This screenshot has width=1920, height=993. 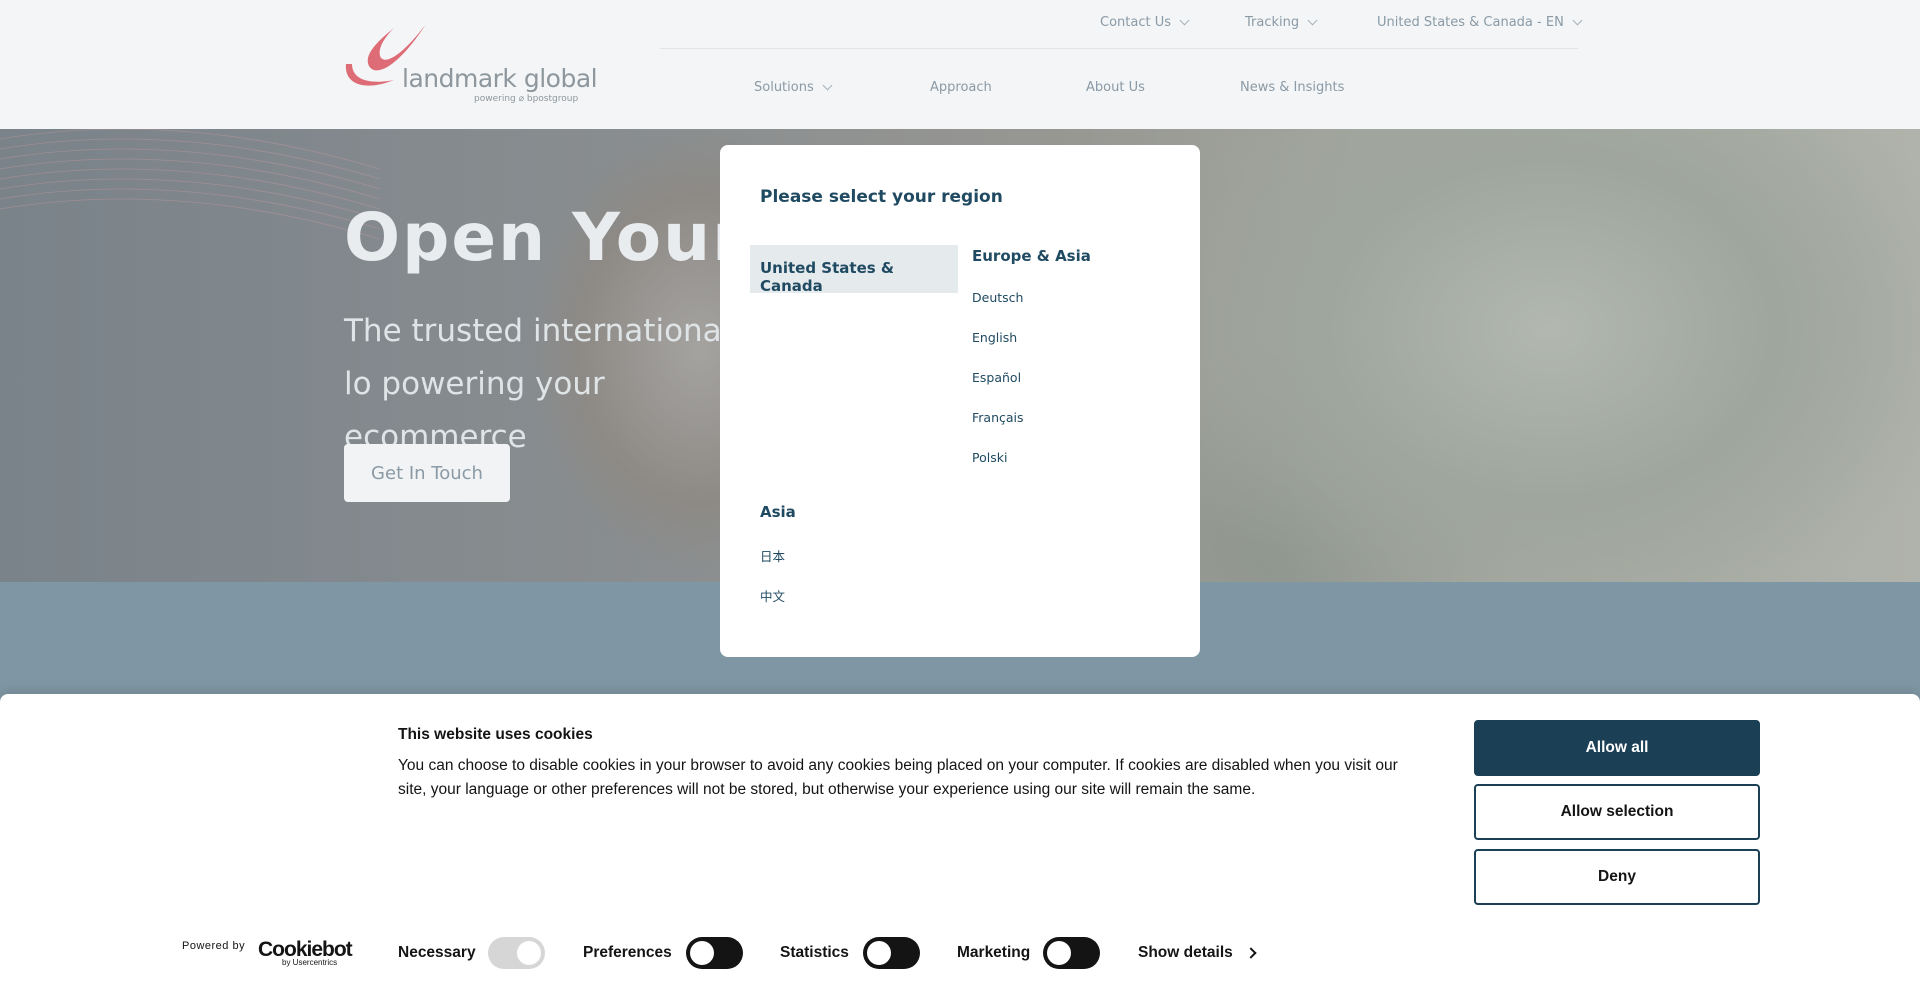 What do you see at coordinates (784, 87) in the screenshot?
I see `main-nav-label: Solutions` at bounding box center [784, 87].